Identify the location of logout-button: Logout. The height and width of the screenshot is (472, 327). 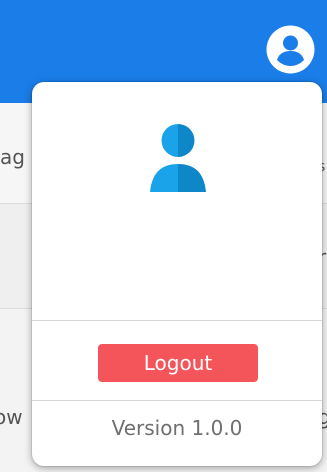
(178, 363).